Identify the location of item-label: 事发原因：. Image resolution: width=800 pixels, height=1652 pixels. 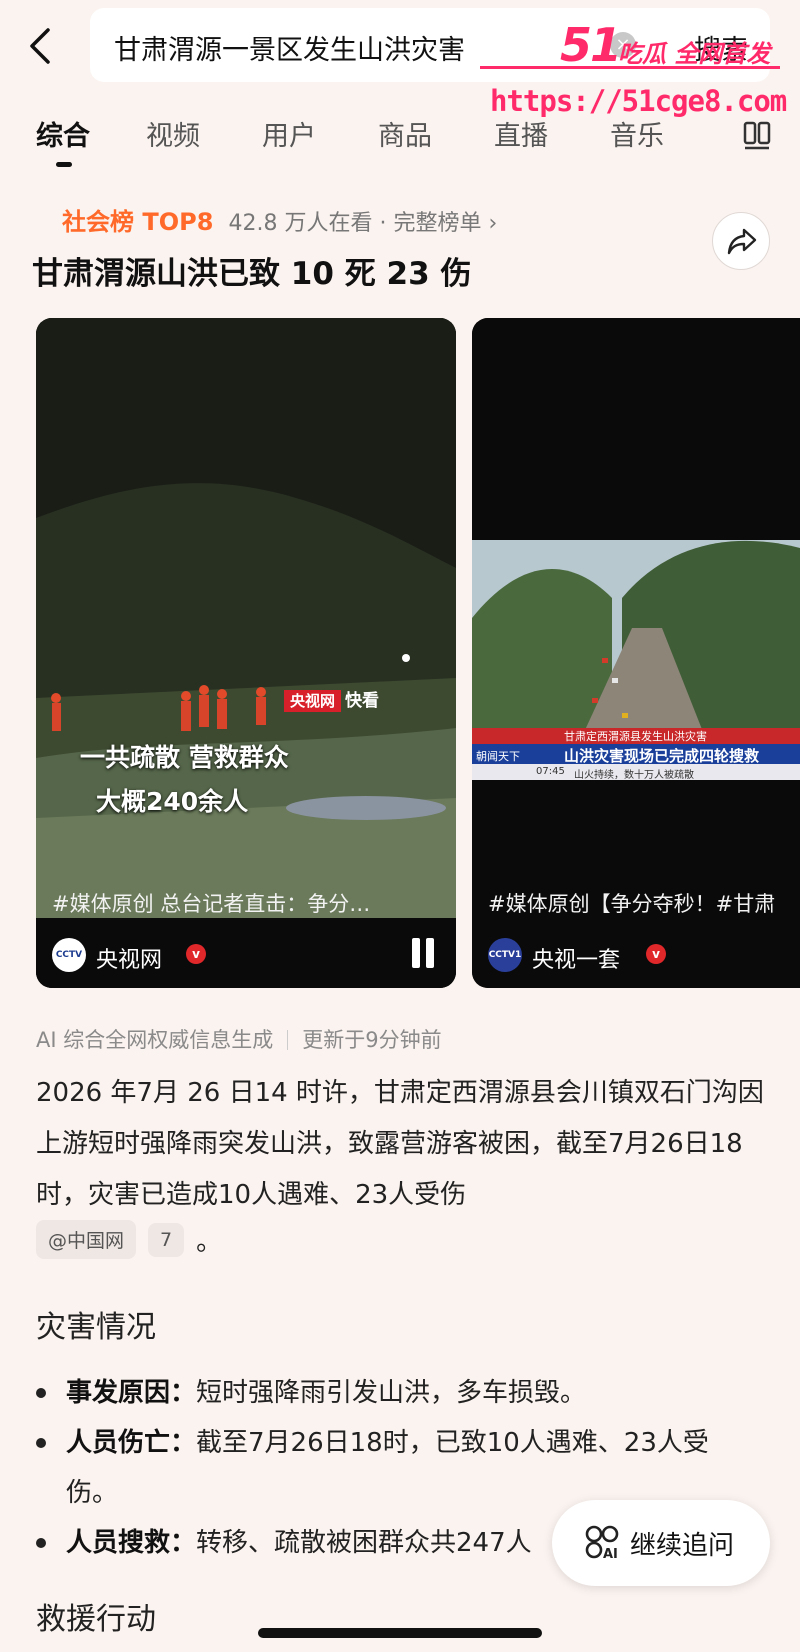
(131, 1393).